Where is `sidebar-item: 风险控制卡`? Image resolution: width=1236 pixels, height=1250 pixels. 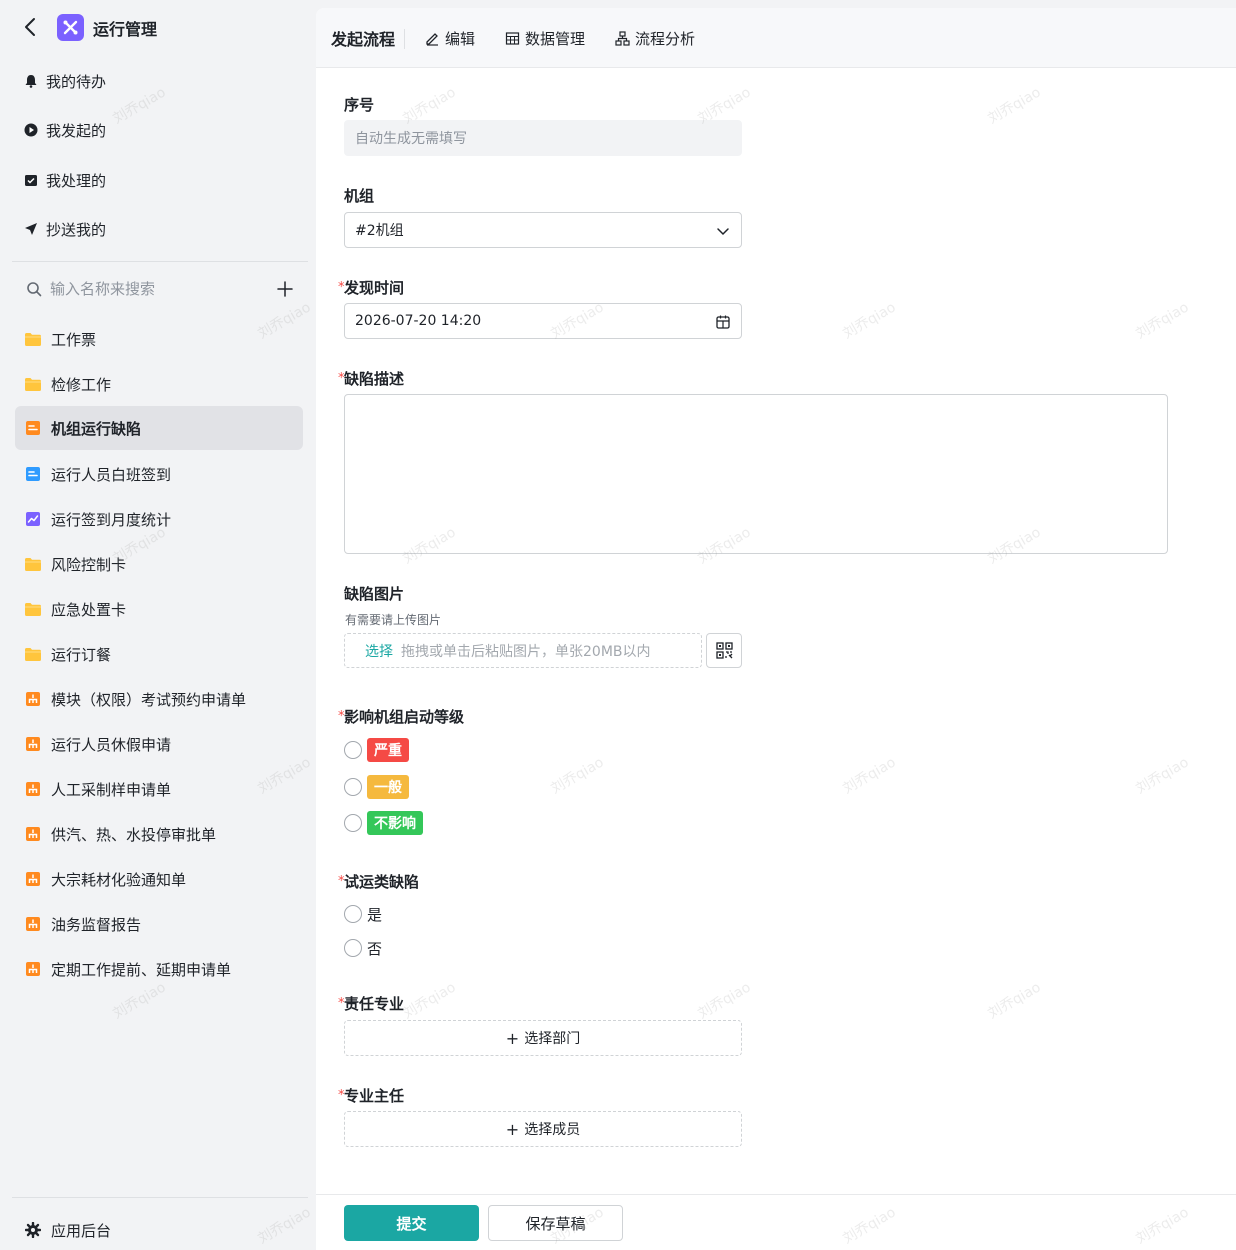
sidebar-item: 风险控制卡 is located at coordinates (159, 564).